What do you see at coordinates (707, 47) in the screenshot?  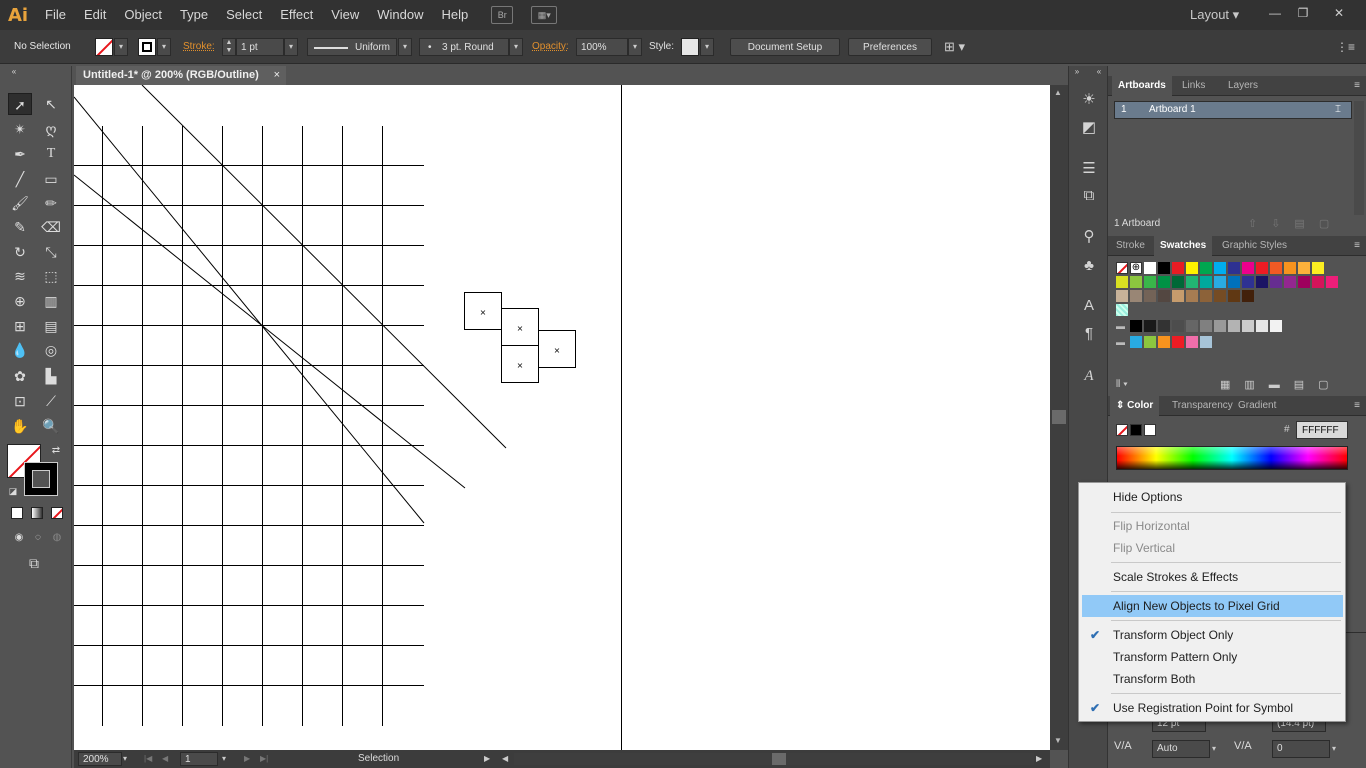 I see `graphic-style-dropdown: ▾` at bounding box center [707, 47].